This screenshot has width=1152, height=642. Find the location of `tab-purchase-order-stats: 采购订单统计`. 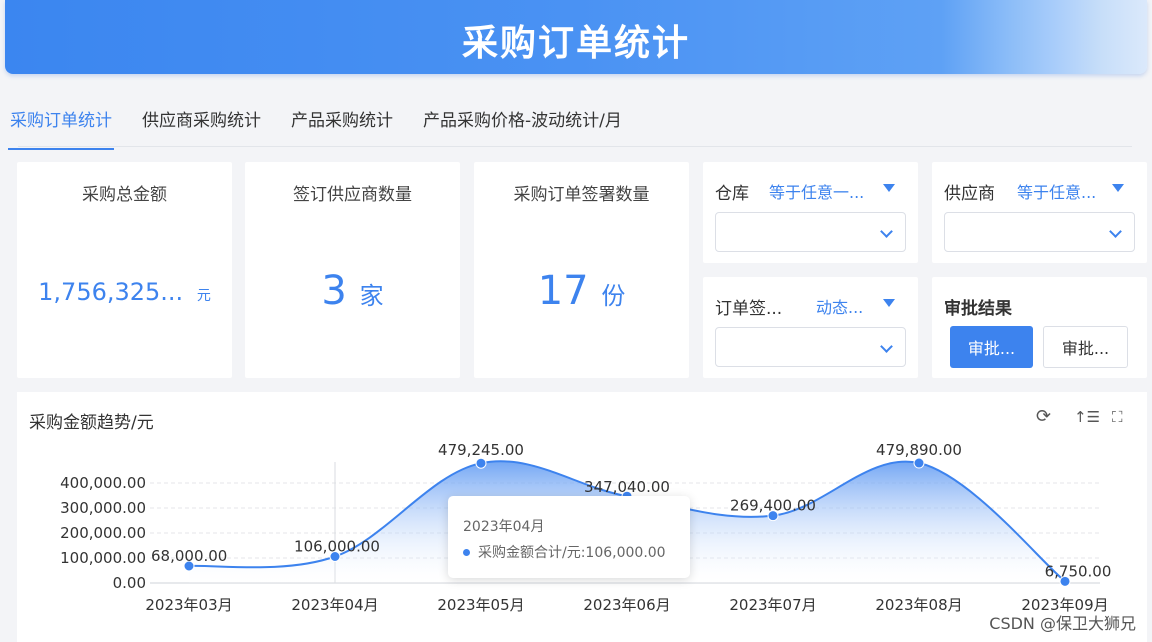

tab-purchase-order-stats: 采购订单统计 is located at coordinates (61, 122).